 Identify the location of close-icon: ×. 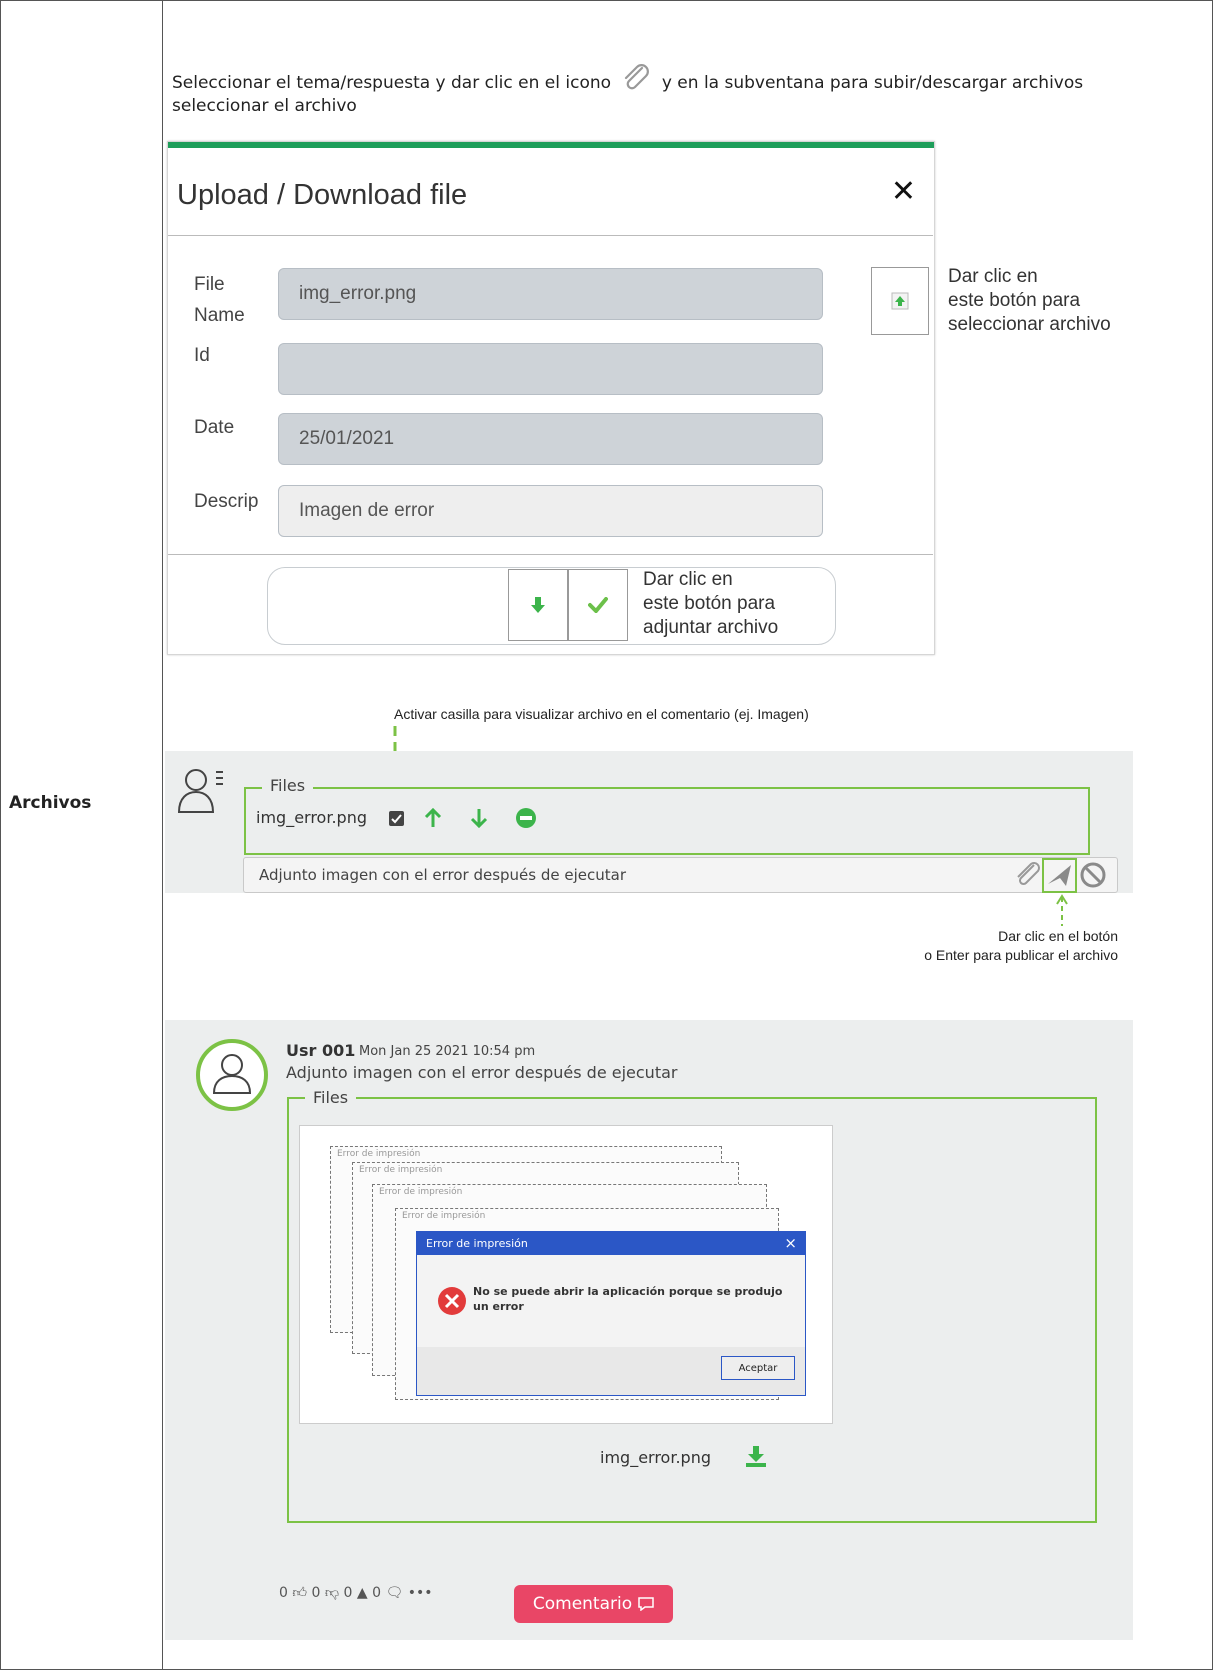
(790, 1243).